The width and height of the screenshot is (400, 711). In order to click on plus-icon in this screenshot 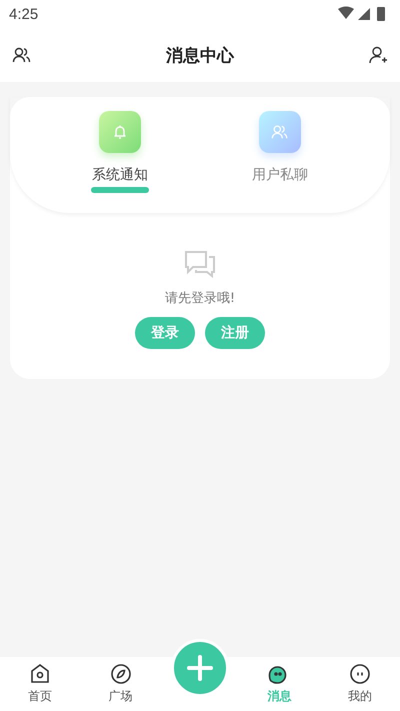, I will do `click(199, 668)`.